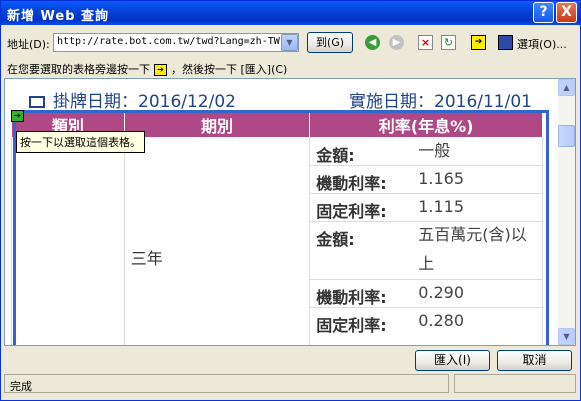  What do you see at coordinates (566, 136) in the screenshot?
I see `scroll-thumb` at bounding box center [566, 136].